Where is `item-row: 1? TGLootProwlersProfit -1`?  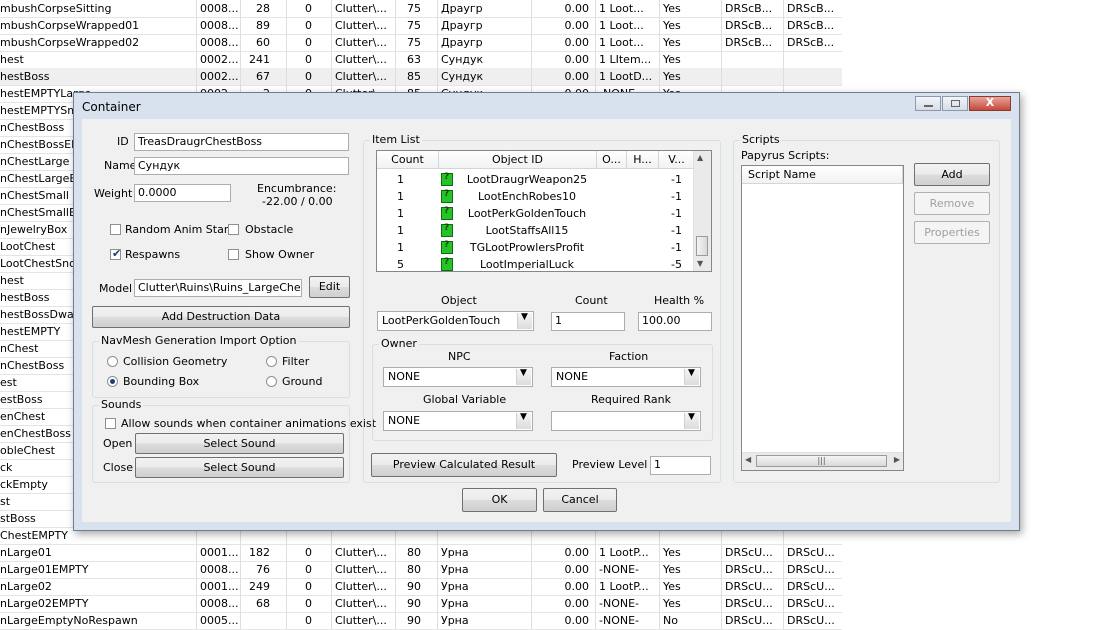 item-row: 1? TGLootProwlersProfit -1 is located at coordinates (536, 247).